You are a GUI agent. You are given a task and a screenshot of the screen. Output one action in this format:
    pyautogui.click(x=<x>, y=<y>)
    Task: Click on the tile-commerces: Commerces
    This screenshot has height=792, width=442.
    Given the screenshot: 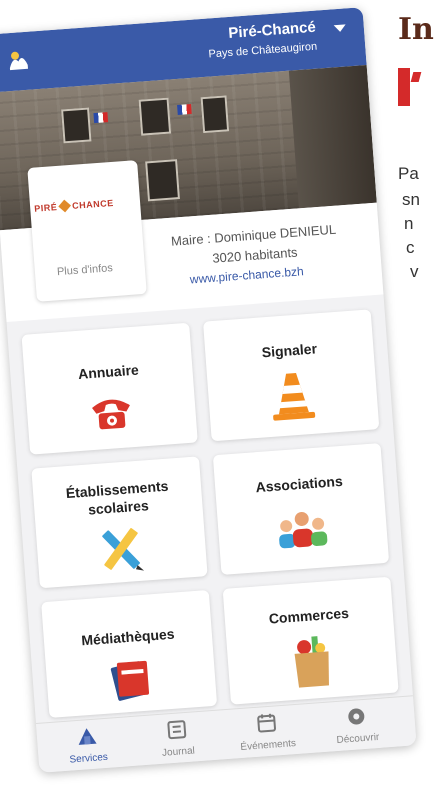 What is the action you would take?
    pyautogui.click(x=310, y=640)
    